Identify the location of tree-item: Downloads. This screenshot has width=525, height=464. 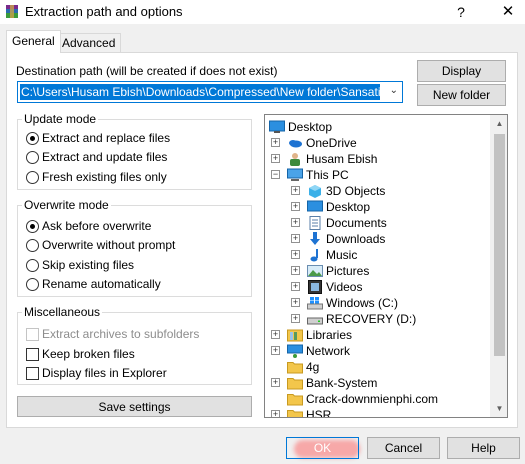
(346, 239).